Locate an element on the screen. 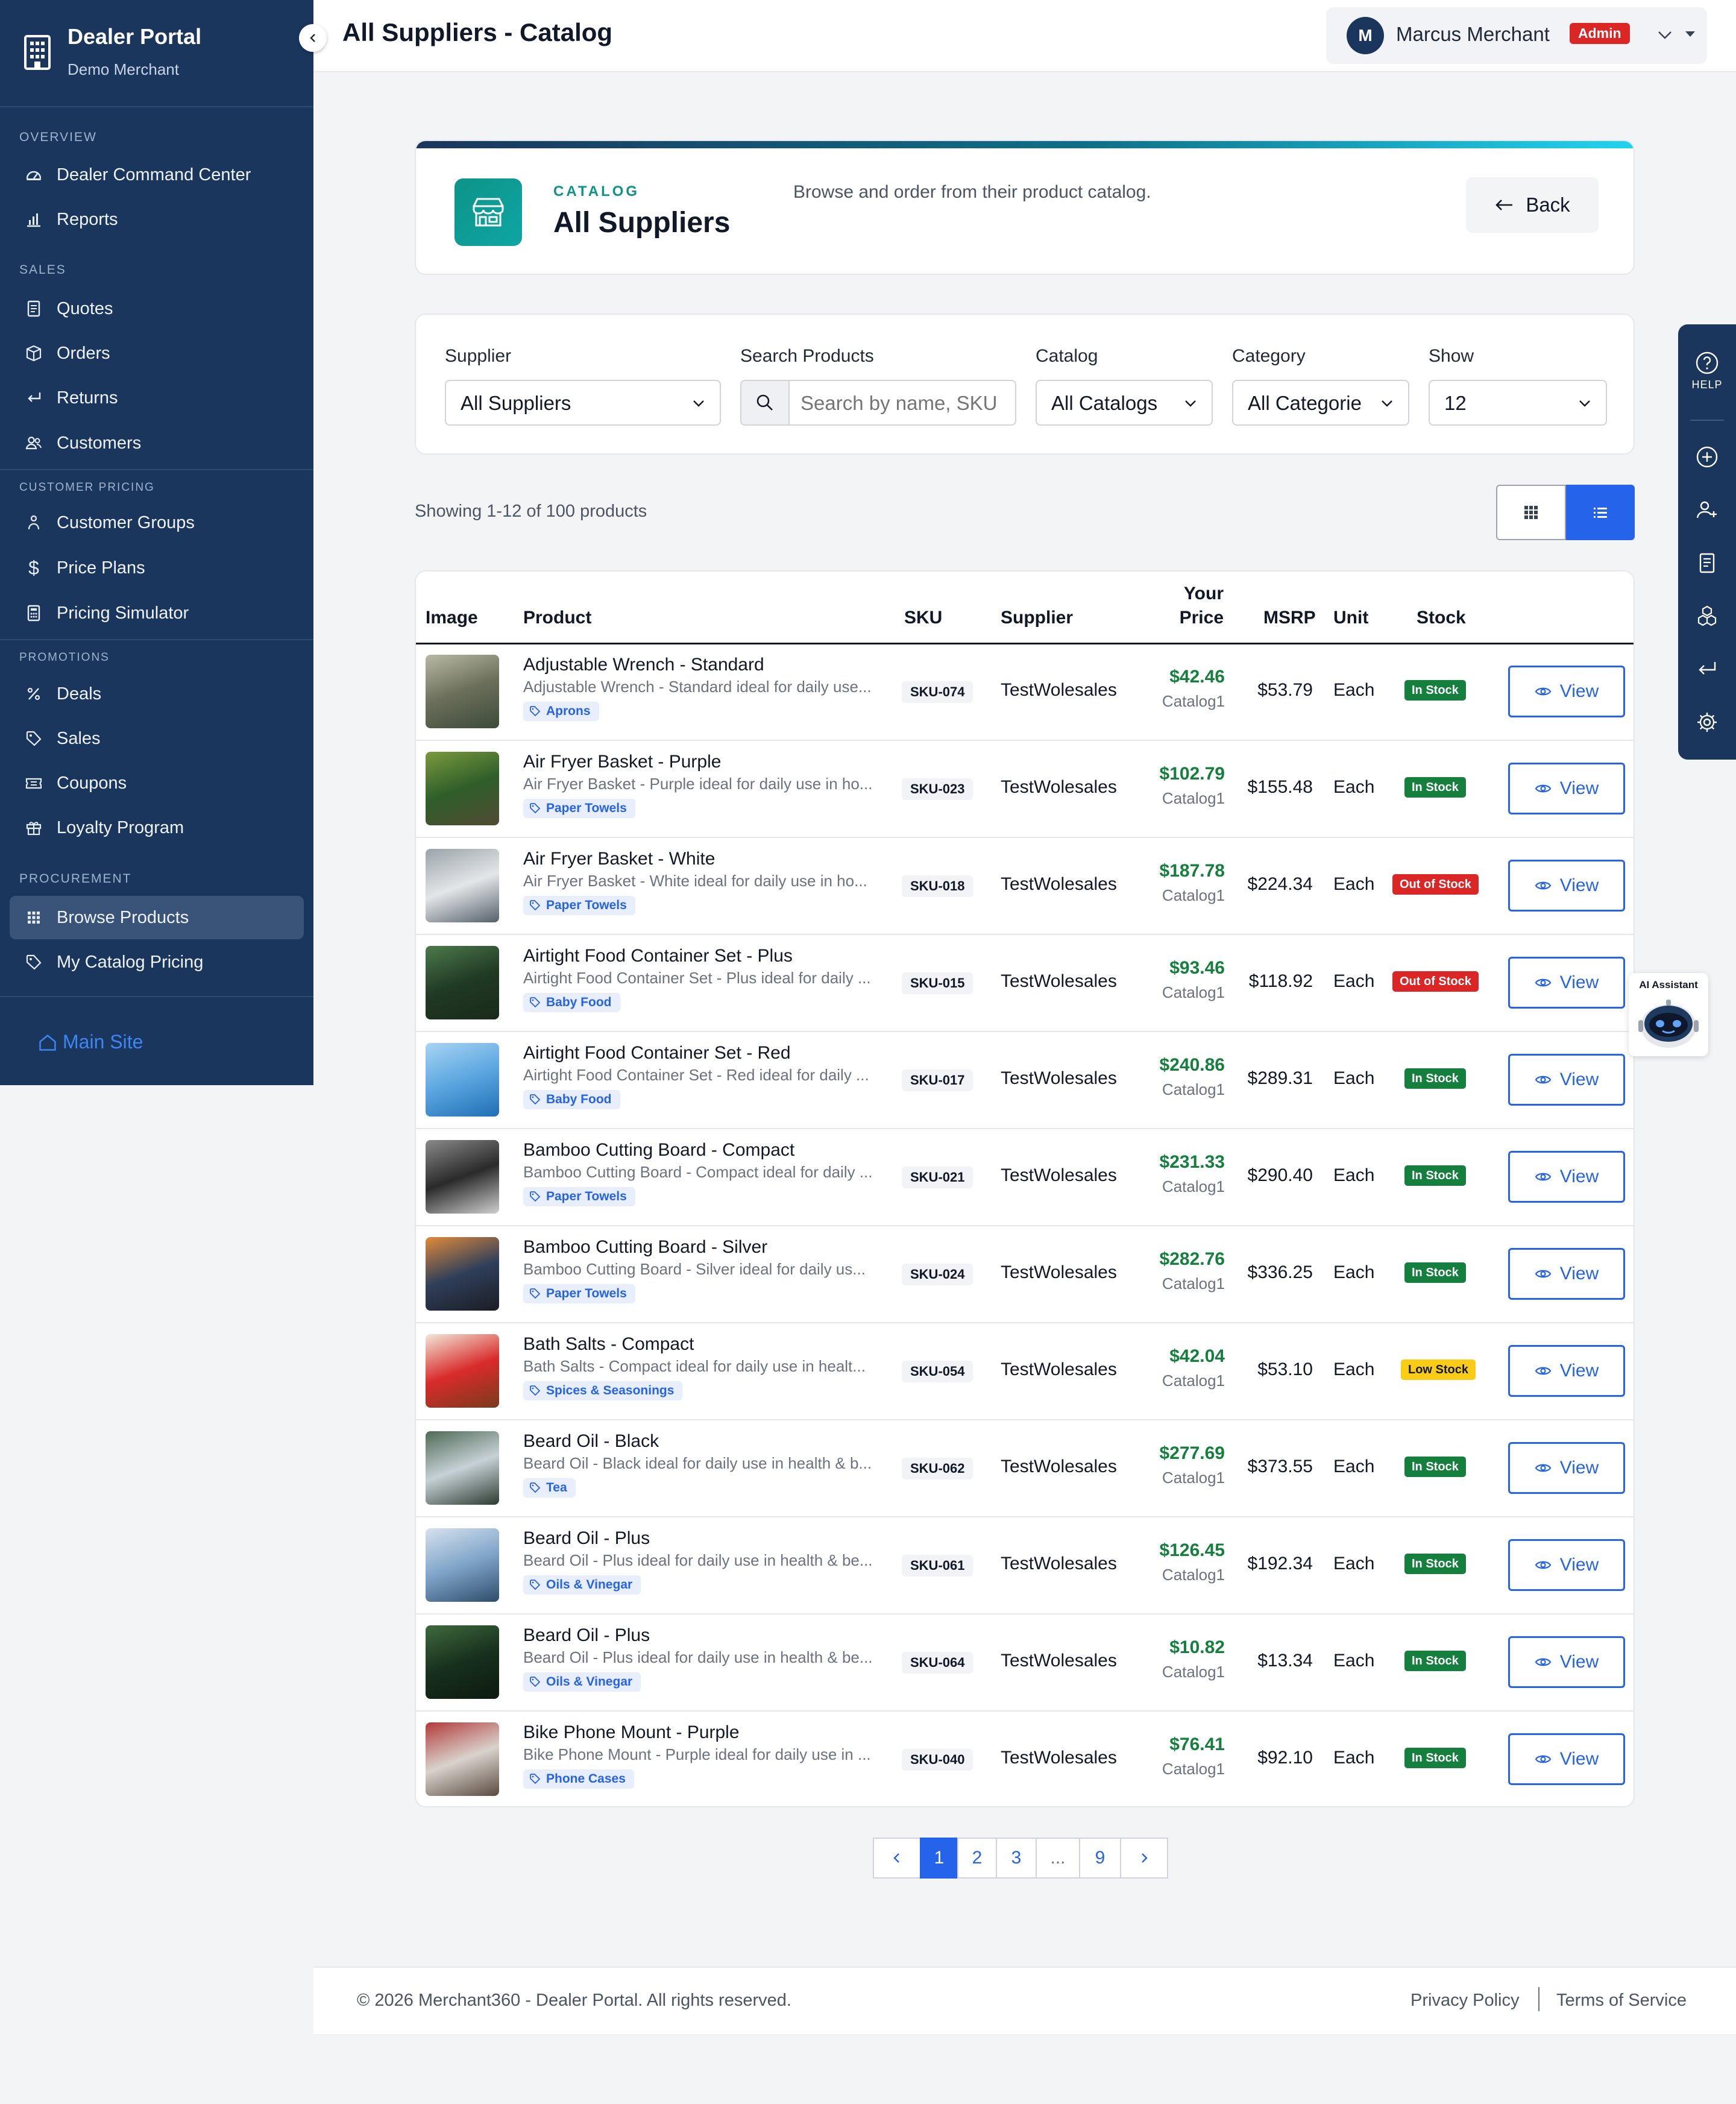  role-badge: Admin is located at coordinates (1600, 33).